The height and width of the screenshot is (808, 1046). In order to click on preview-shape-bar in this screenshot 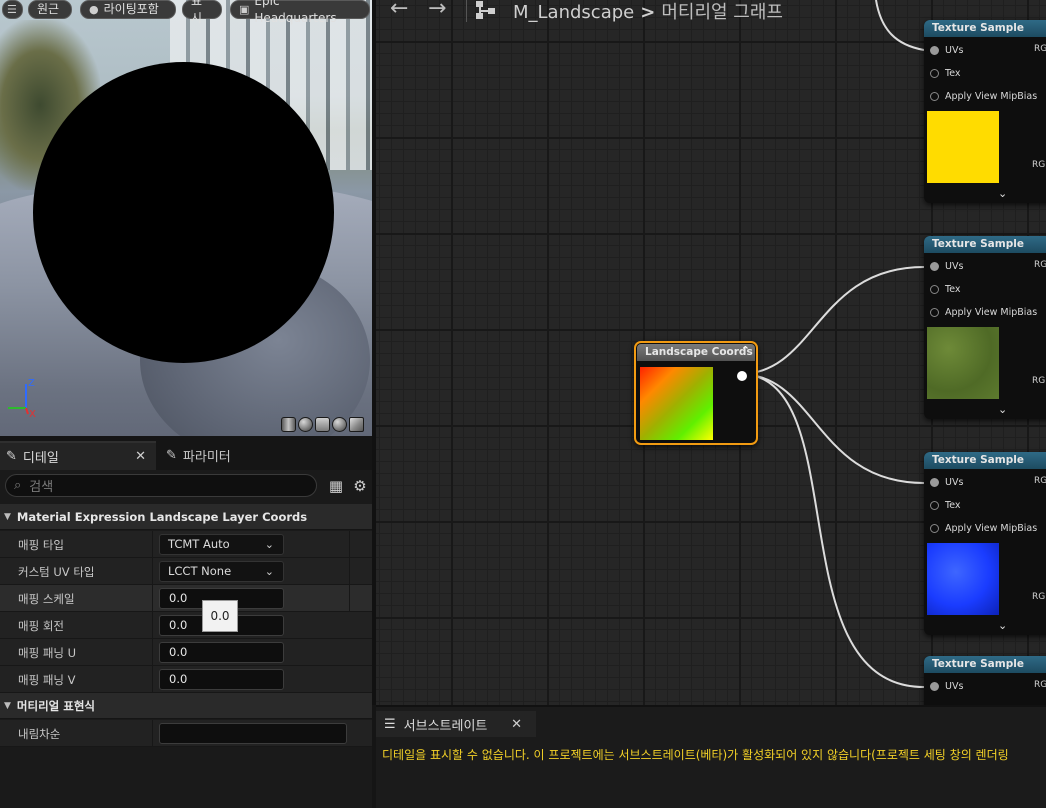, I will do `click(322, 424)`.